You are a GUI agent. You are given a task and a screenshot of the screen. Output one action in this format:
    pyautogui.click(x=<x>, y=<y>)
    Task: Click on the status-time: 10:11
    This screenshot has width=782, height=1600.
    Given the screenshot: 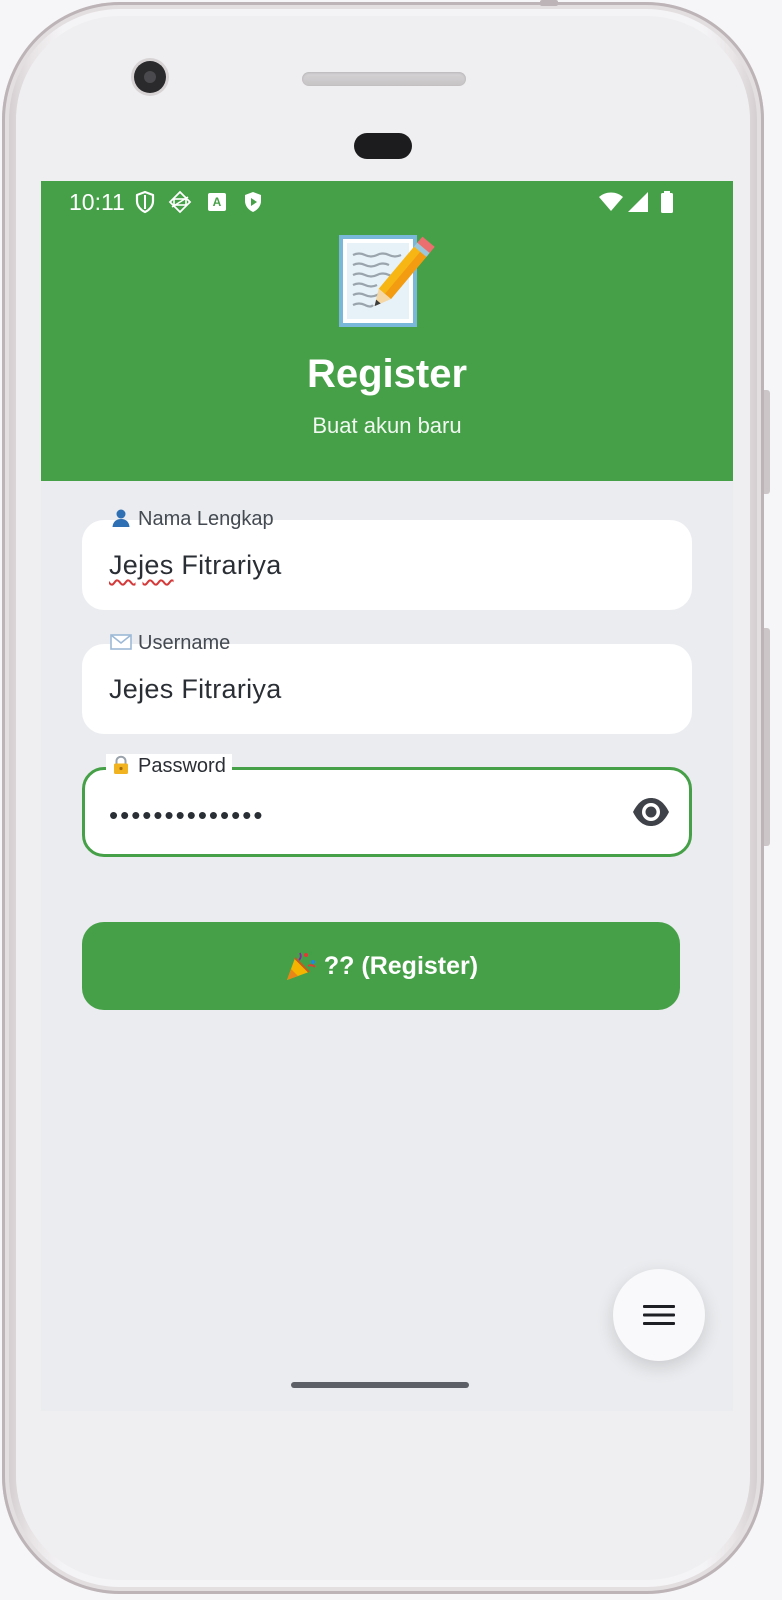 What is the action you would take?
    pyautogui.click(x=97, y=202)
    